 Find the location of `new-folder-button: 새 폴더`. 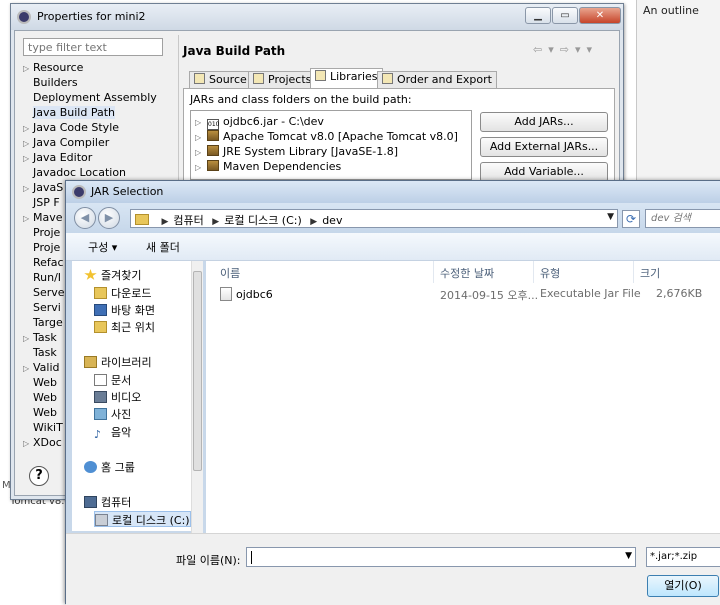

new-folder-button: 새 폴더 is located at coordinates (163, 247).